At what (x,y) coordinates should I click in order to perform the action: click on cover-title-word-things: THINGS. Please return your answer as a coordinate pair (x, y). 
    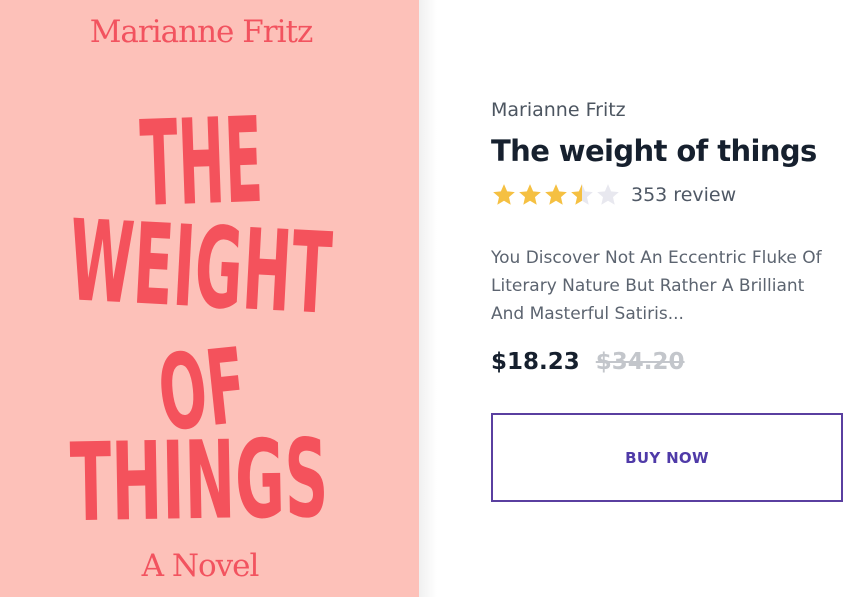
    Looking at the image, I should click on (199, 481).